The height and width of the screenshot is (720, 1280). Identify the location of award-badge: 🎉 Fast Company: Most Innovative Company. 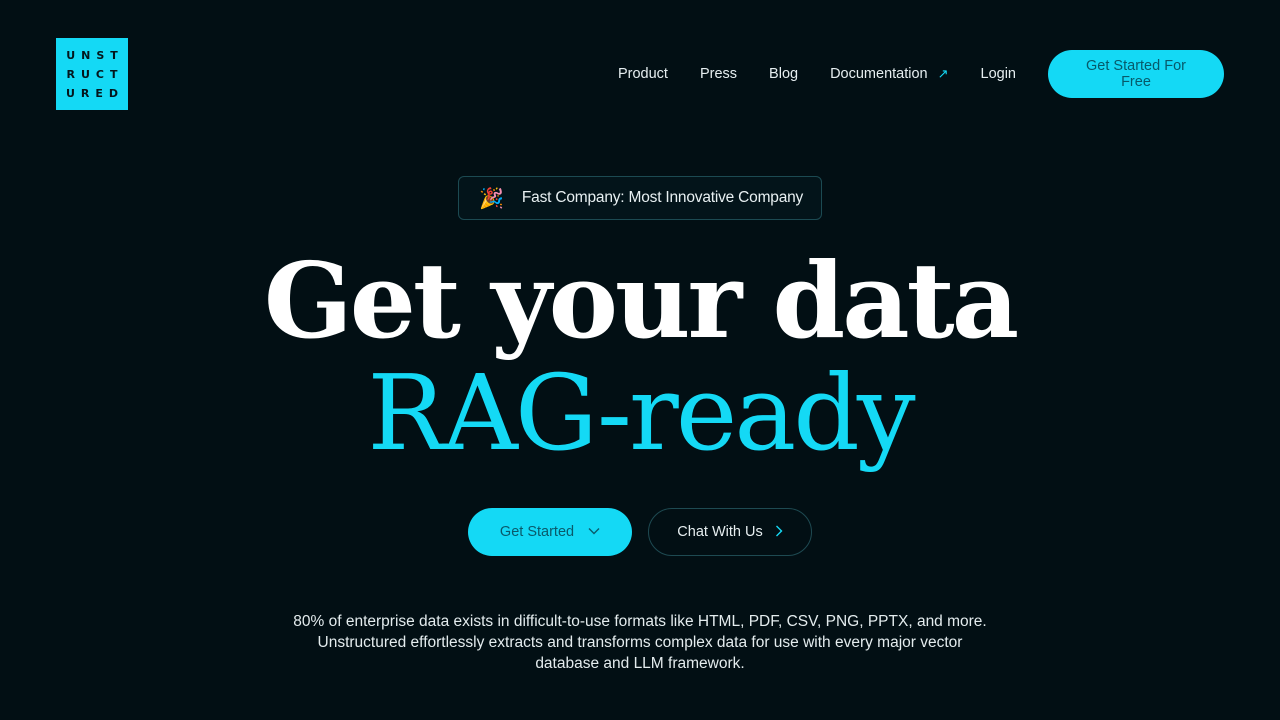
(640, 198).